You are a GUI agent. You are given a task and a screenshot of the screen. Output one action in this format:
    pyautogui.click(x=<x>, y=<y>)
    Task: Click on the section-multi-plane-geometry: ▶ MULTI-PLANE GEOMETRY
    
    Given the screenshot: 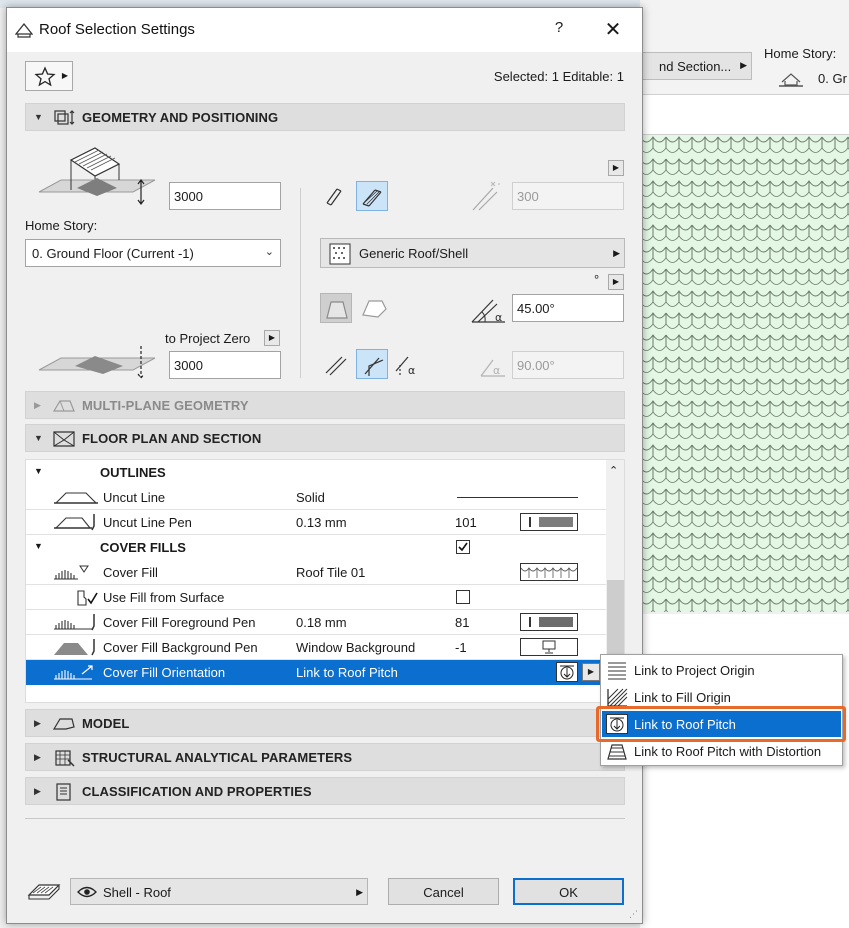 What is the action you would take?
    pyautogui.click(x=325, y=405)
    